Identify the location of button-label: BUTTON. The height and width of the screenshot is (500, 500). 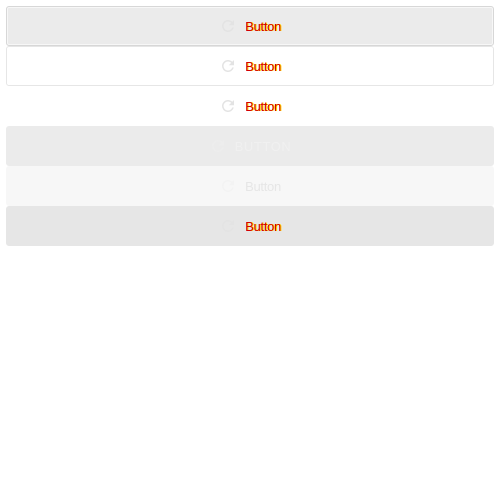
(263, 146).